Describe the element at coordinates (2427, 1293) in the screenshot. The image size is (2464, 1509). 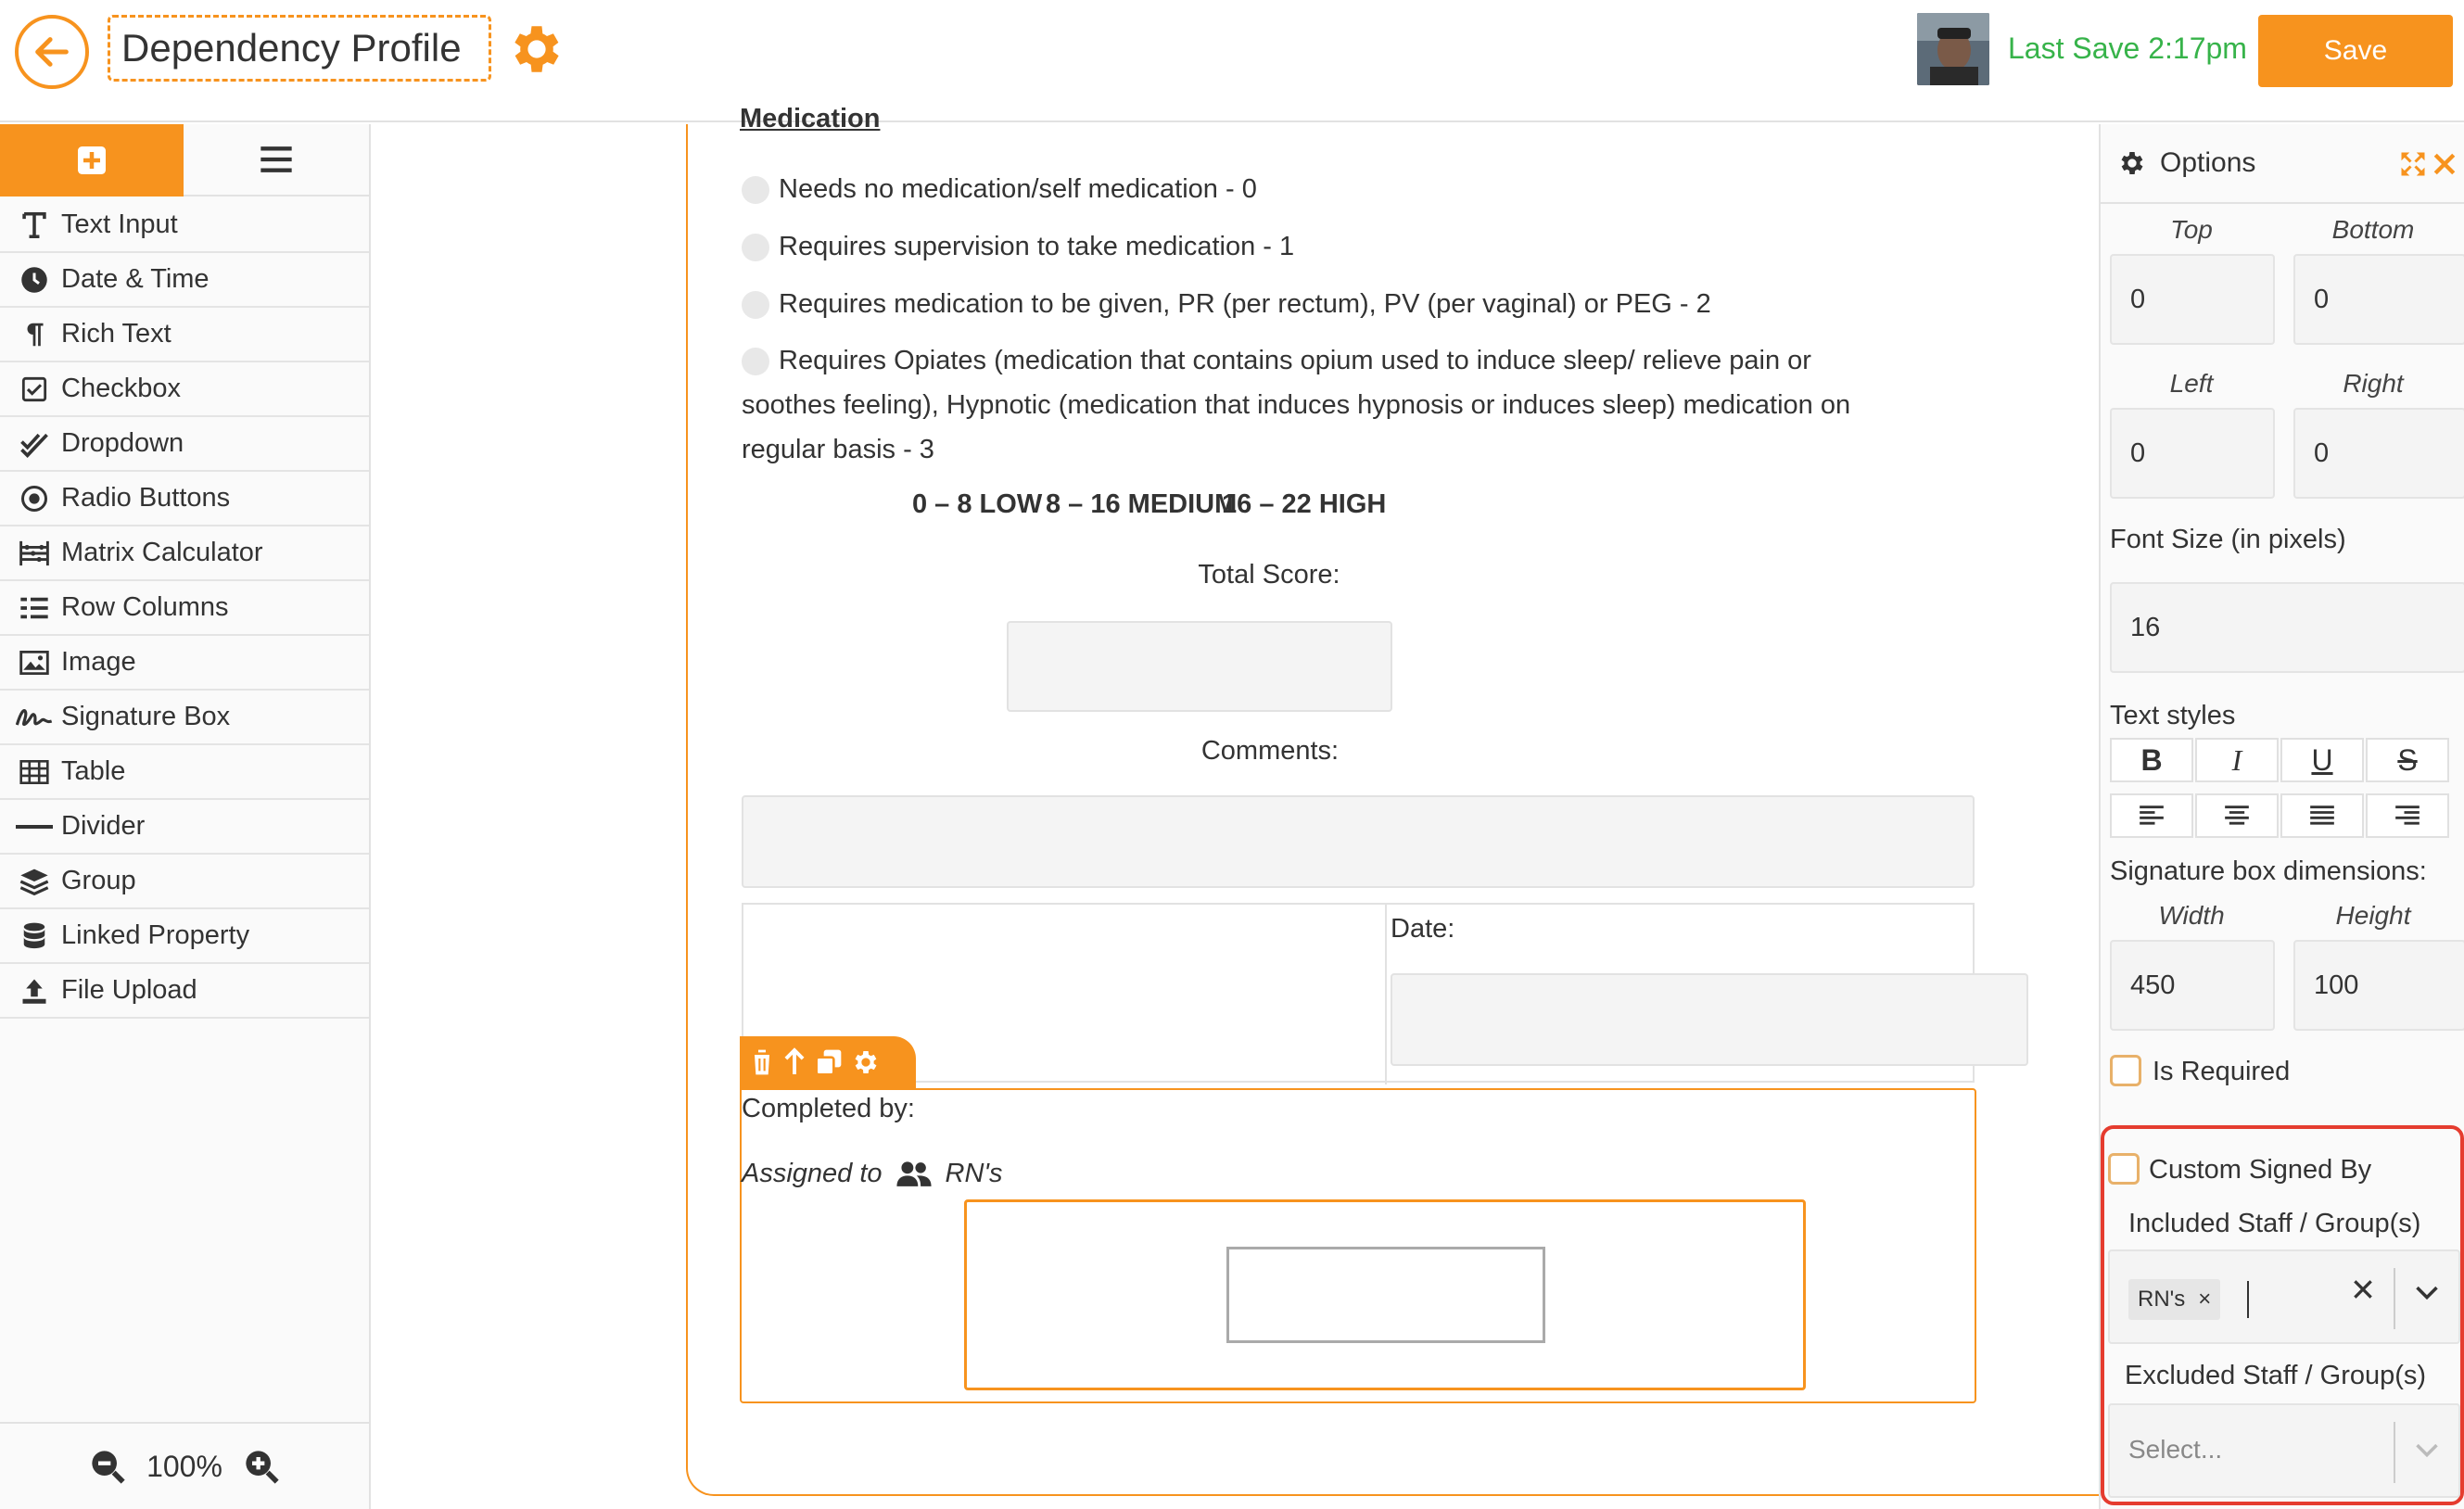
I see `chevron-down-icon` at that location.